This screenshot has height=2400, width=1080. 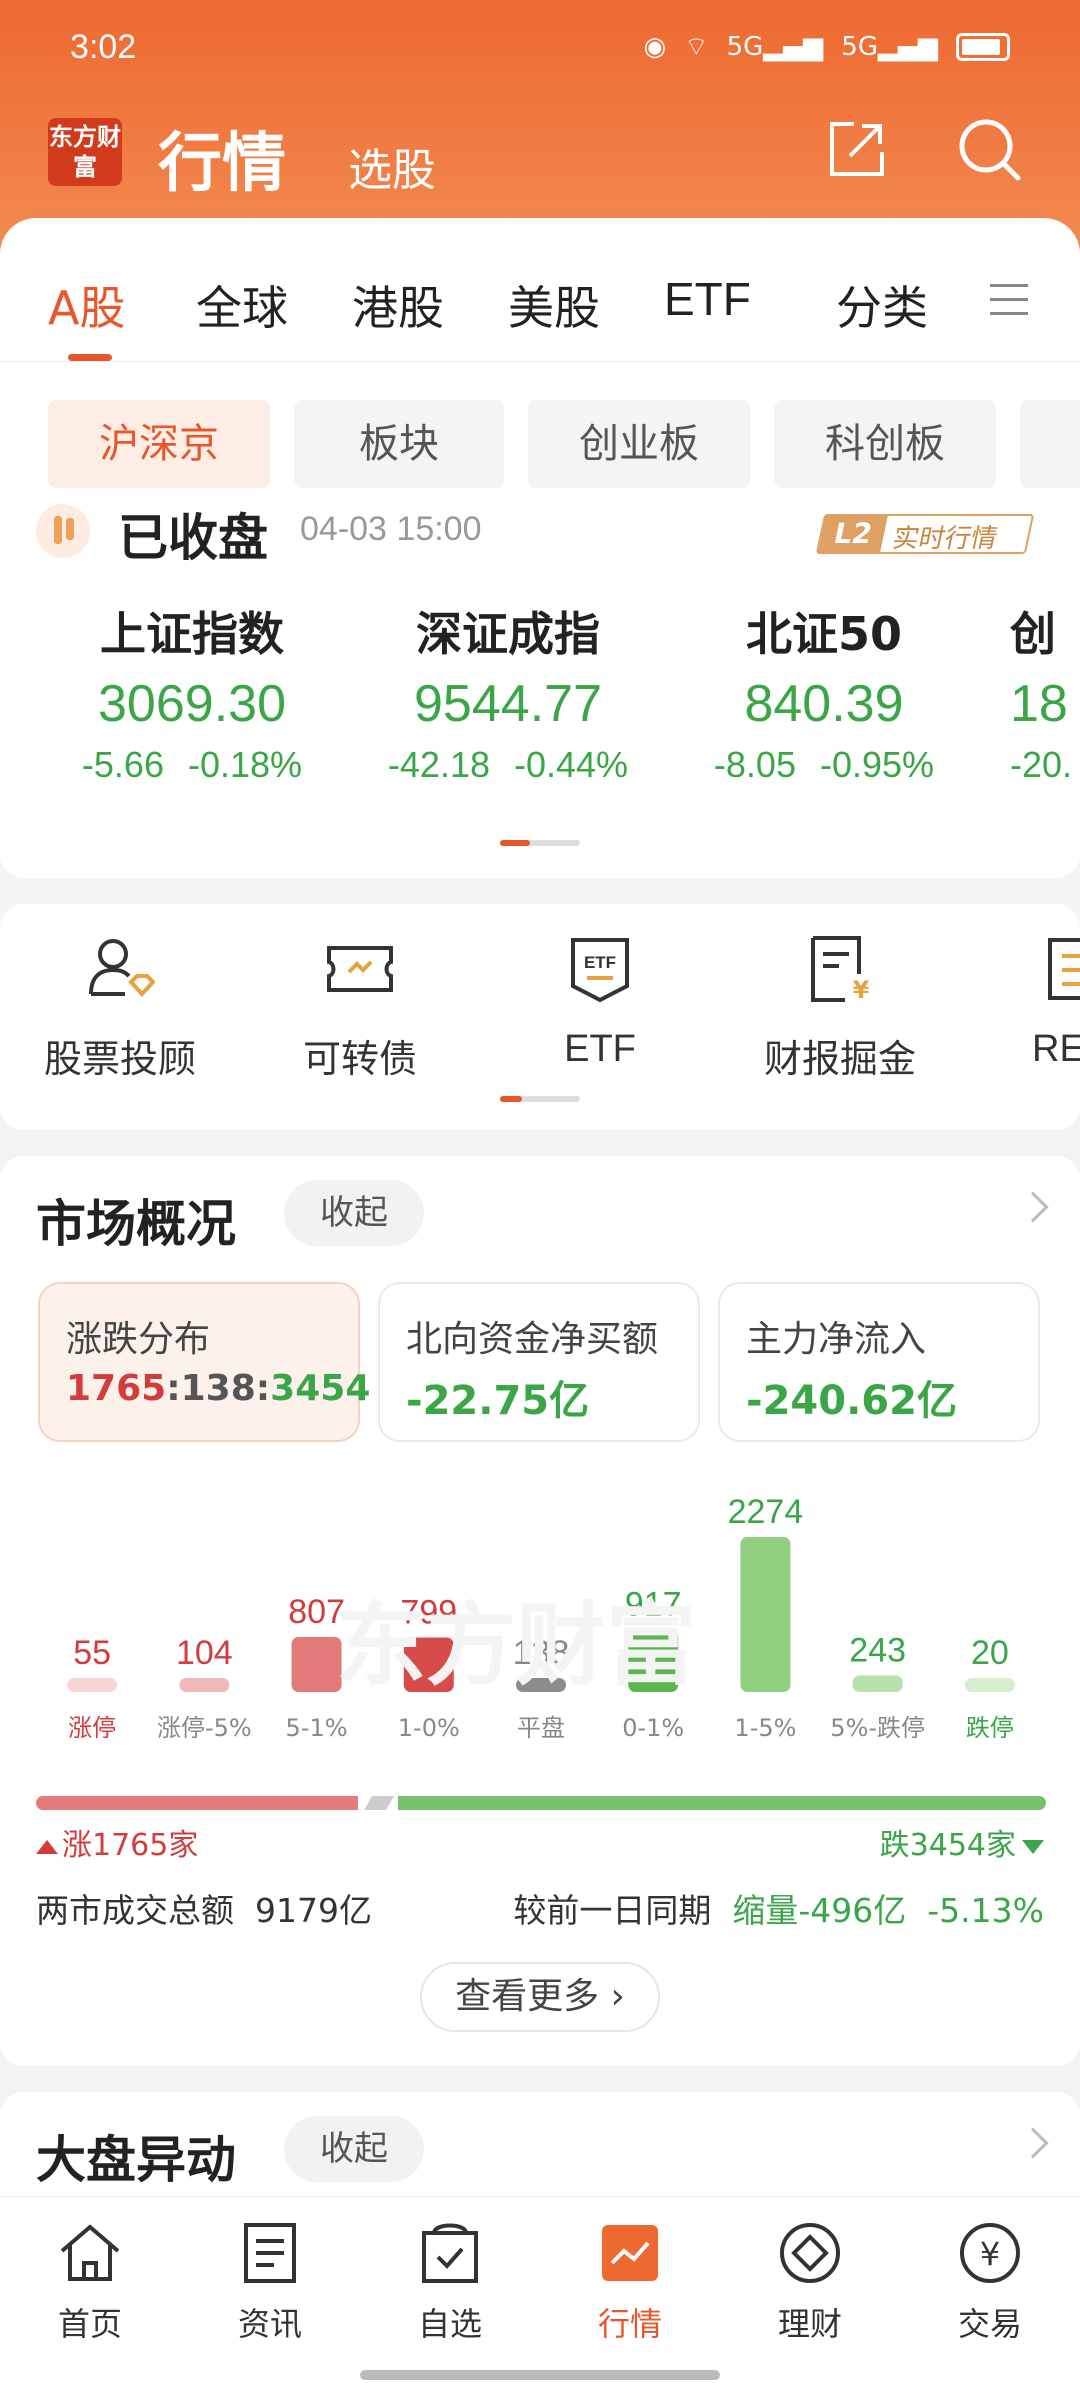 I want to click on tab-category: 分类, so click(x=882, y=305).